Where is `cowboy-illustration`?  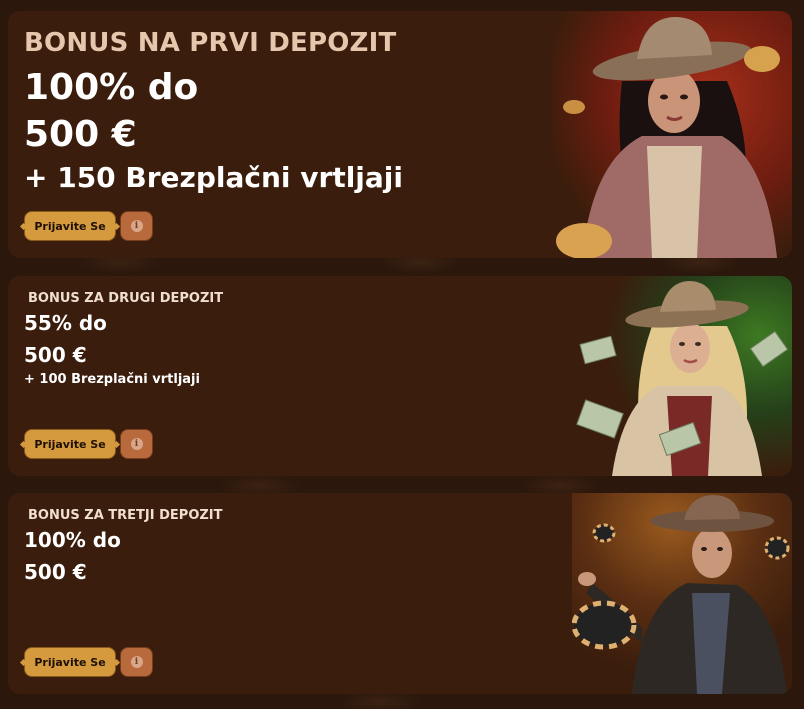 cowboy-illustration is located at coordinates (682, 593).